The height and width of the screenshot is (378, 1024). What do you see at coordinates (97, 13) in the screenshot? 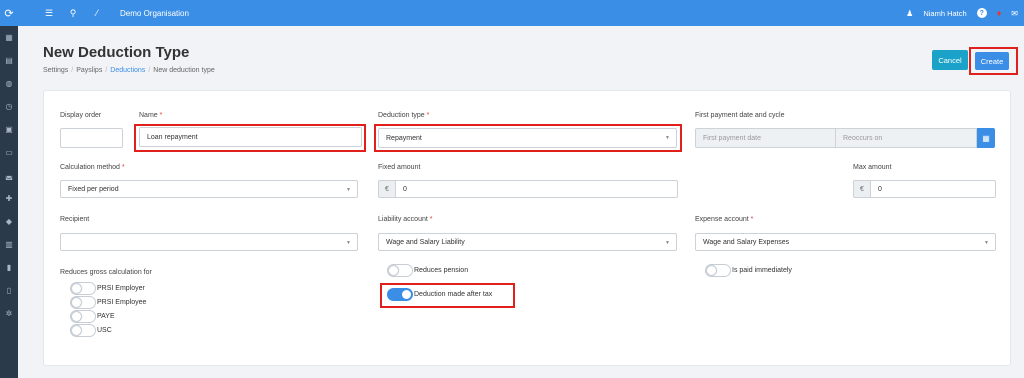
I see `wand-icon: ⁄` at bounding box center [97, 13].